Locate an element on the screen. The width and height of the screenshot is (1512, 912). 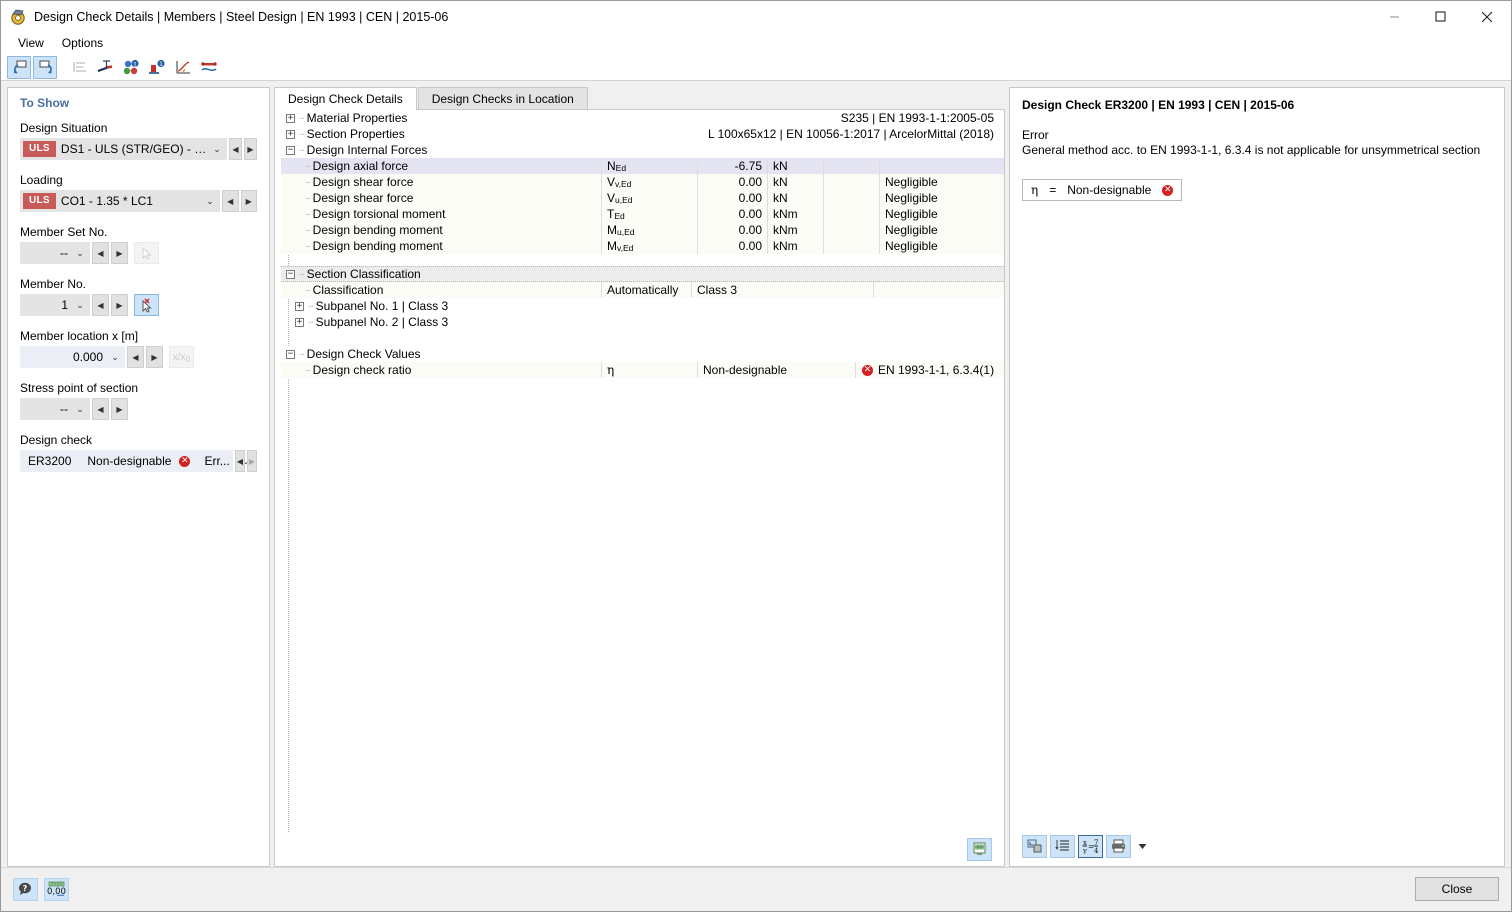
section-dimensions-icon is located at coordinates (105, 67).